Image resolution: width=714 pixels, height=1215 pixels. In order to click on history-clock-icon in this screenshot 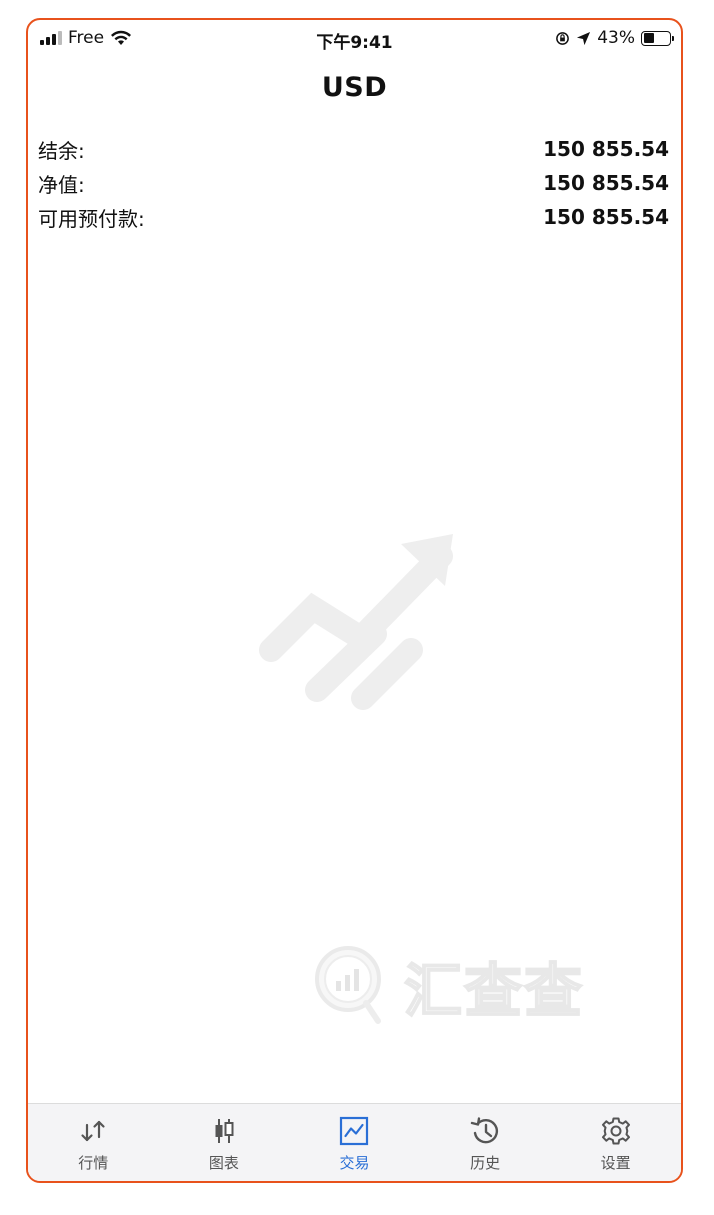, I will do `click(484, 1130)`.